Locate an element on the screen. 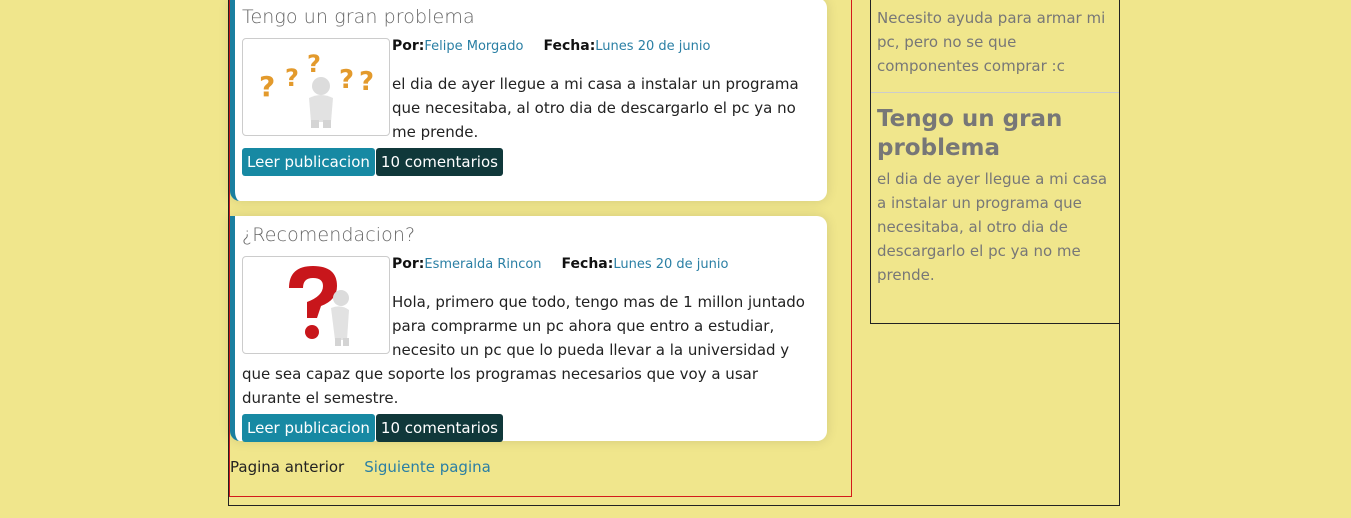  sidebar-divider is located at coordinates (995, 92).